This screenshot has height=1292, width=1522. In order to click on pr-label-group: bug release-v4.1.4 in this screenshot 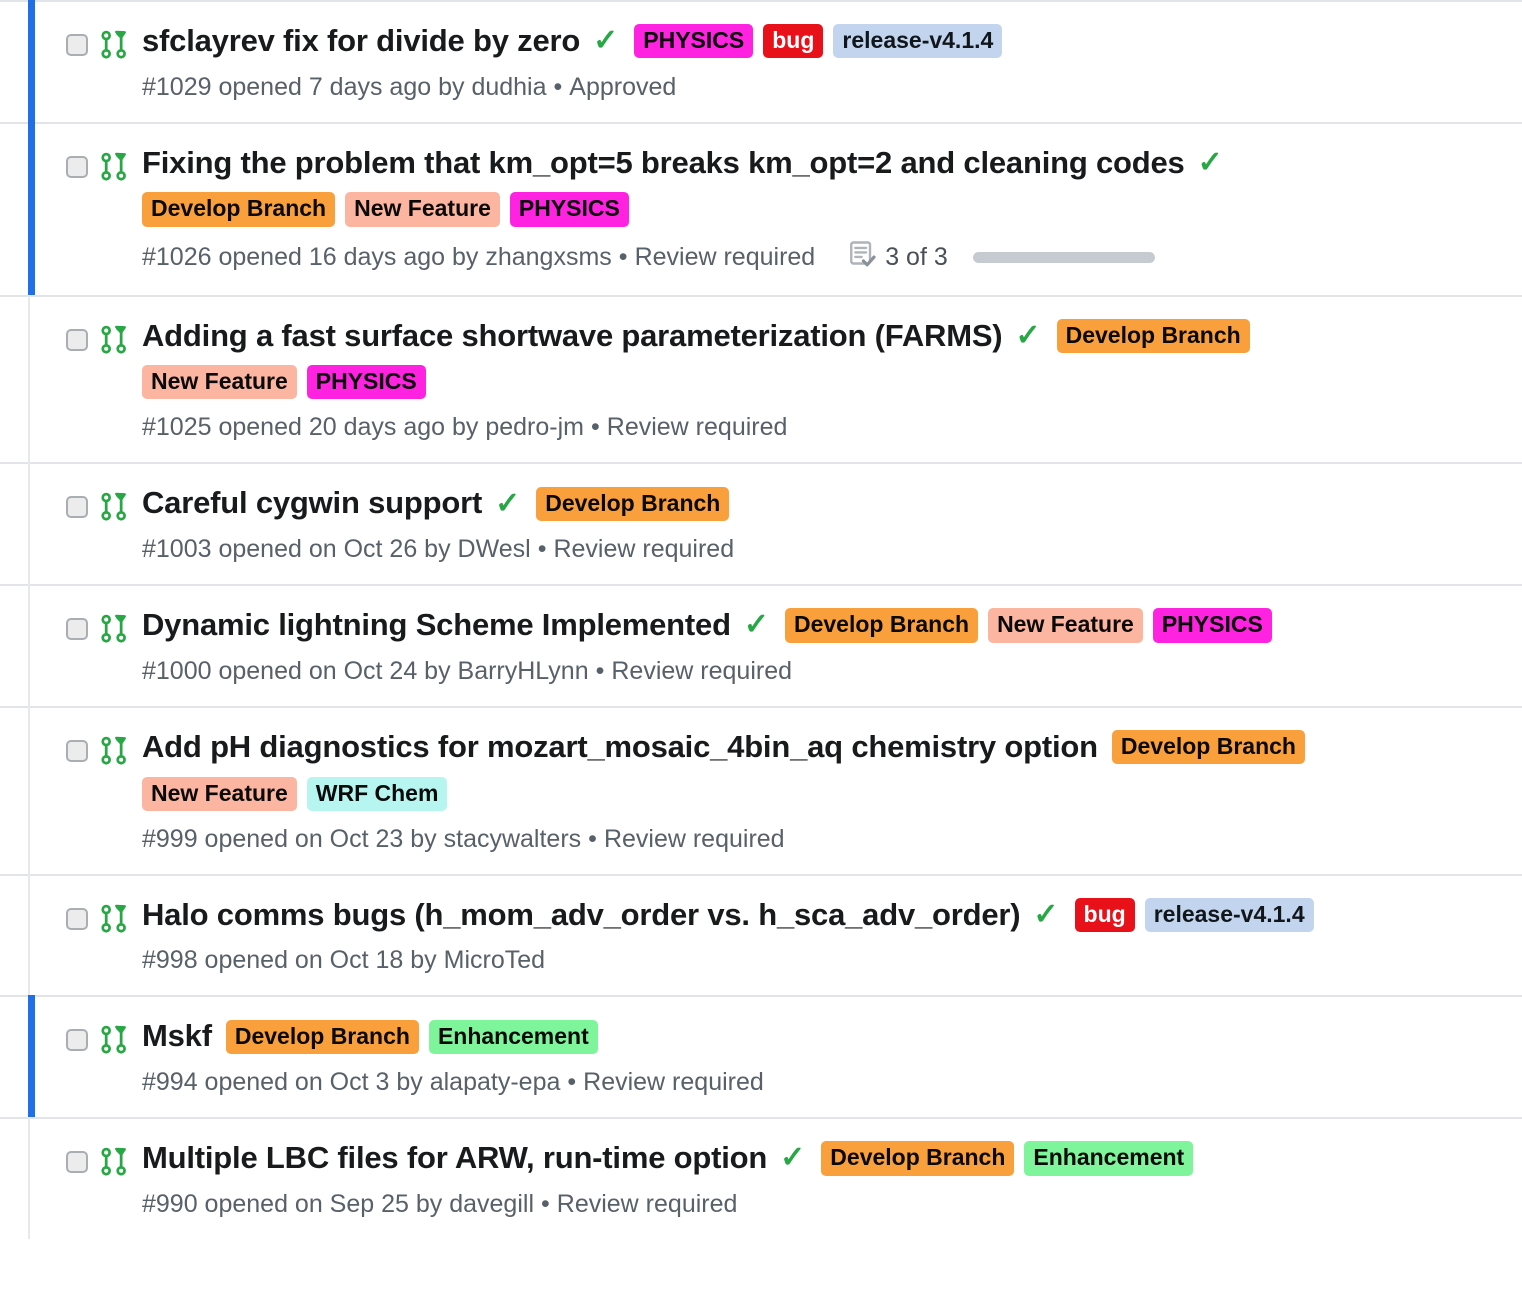, I will do `click(1194, 915)`.